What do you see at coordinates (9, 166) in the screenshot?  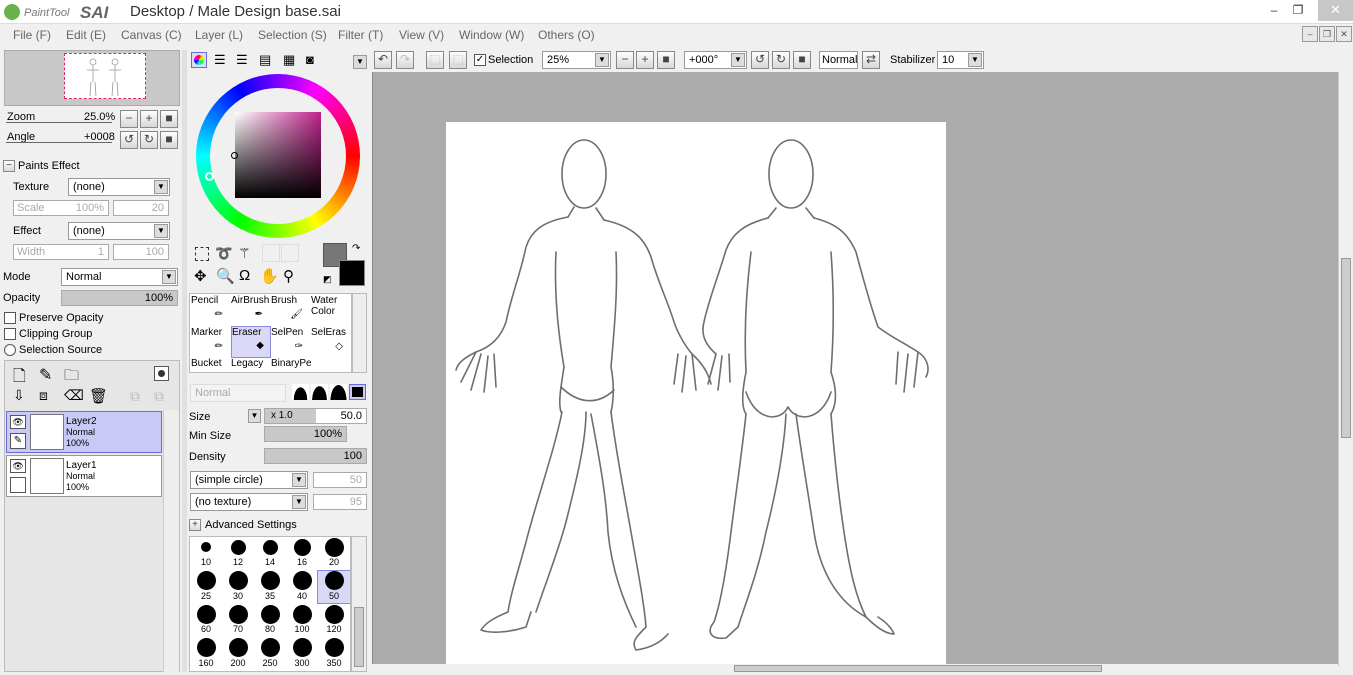 I see `collapse-paints-effect-icon: −` at bounding box center [9, 166].